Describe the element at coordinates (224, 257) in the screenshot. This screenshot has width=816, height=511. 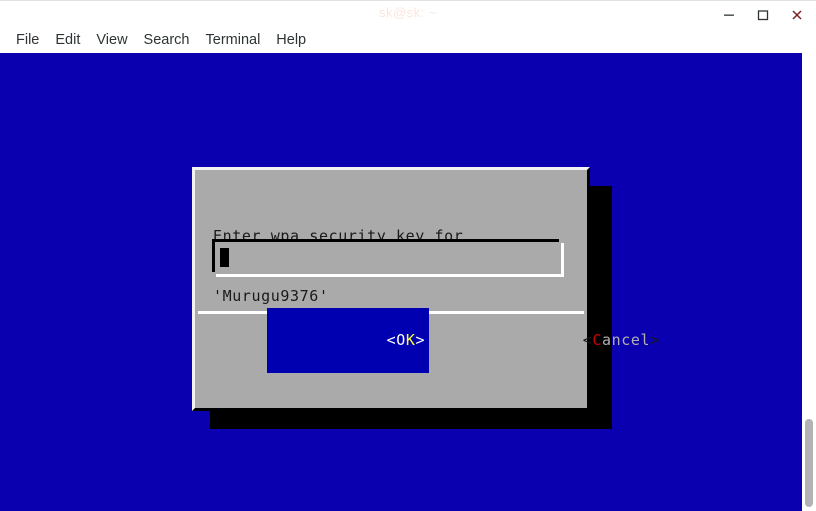
I see `text-cursor` at that location.